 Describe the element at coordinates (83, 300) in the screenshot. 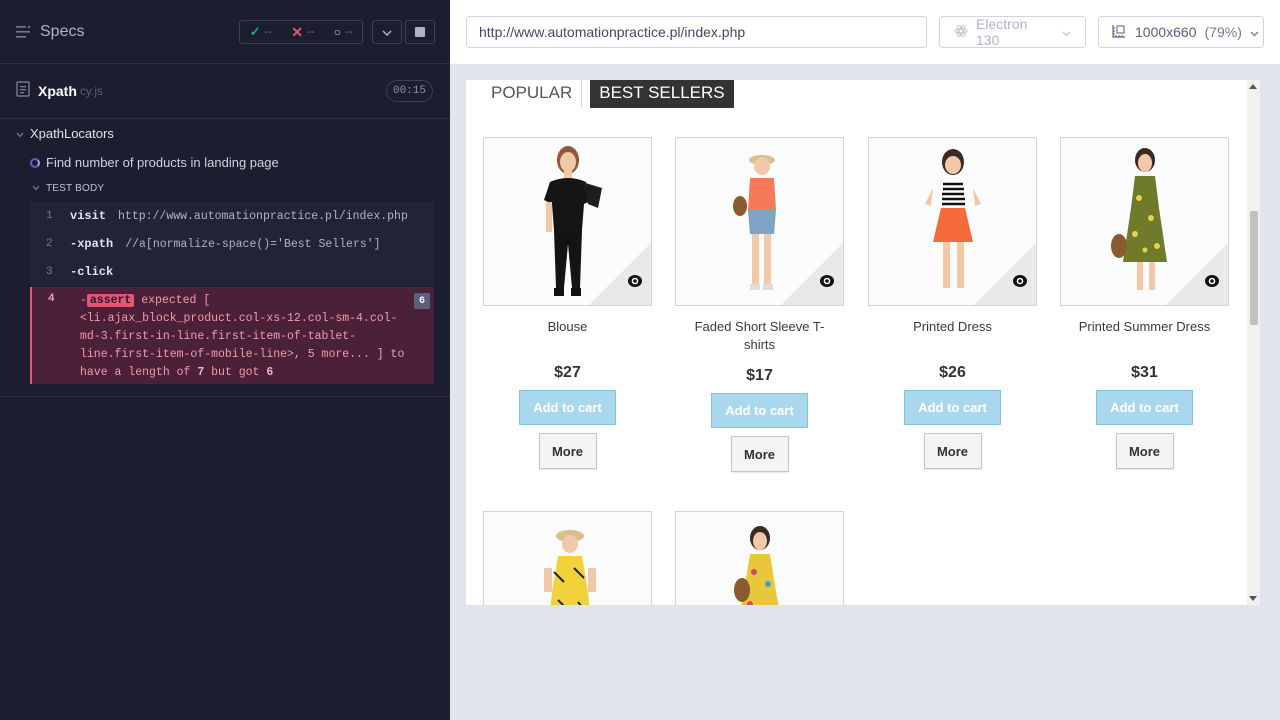

I see `assert-prefix: -` at that location.